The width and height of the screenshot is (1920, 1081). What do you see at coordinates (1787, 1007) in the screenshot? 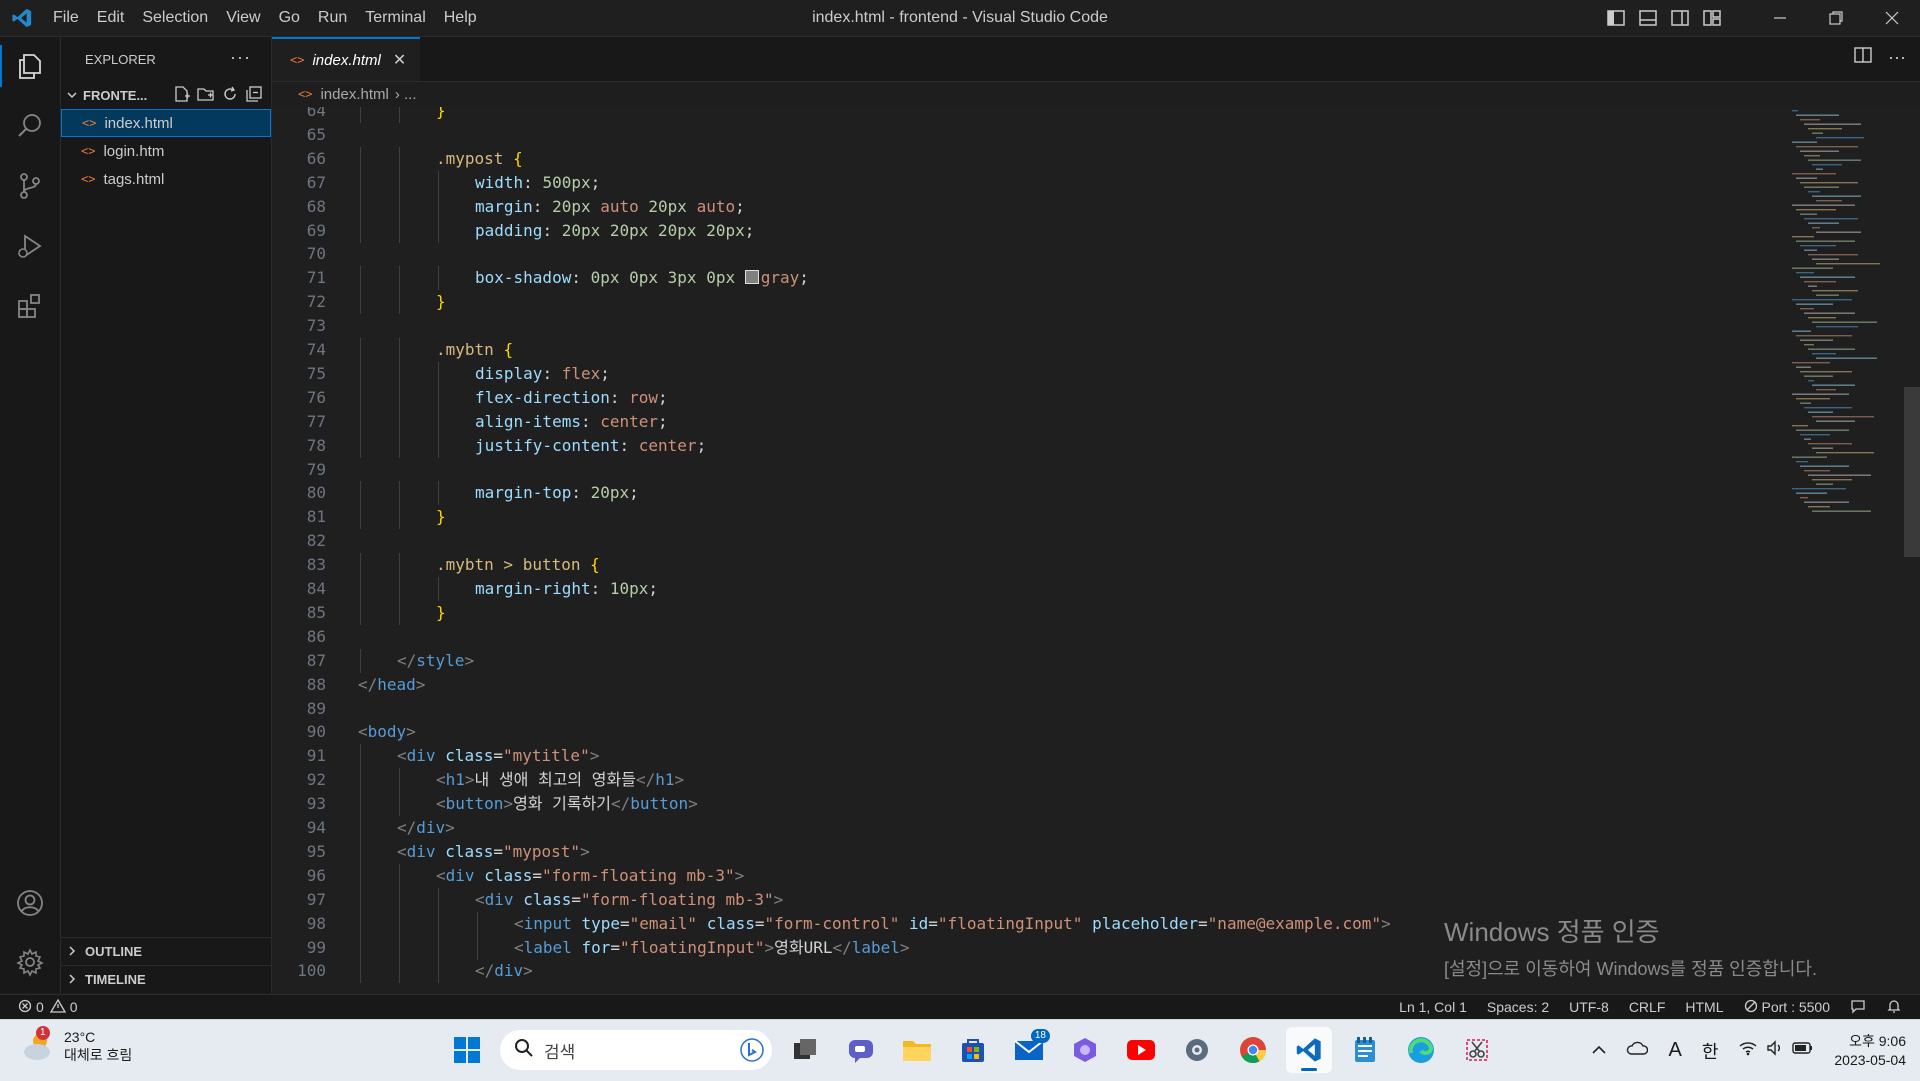
I see `live-server-port: Port : 5500` at bounding box center [1787, 1007].